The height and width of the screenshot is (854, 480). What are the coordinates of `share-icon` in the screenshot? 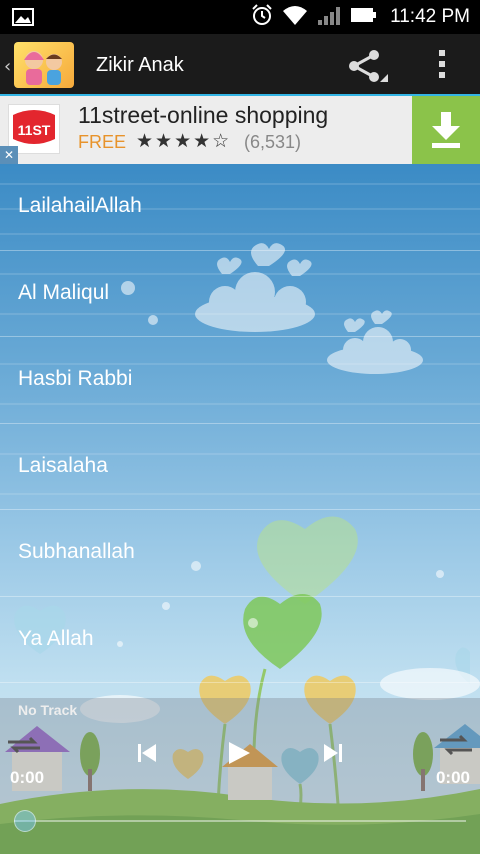 It's located at (368, 68).